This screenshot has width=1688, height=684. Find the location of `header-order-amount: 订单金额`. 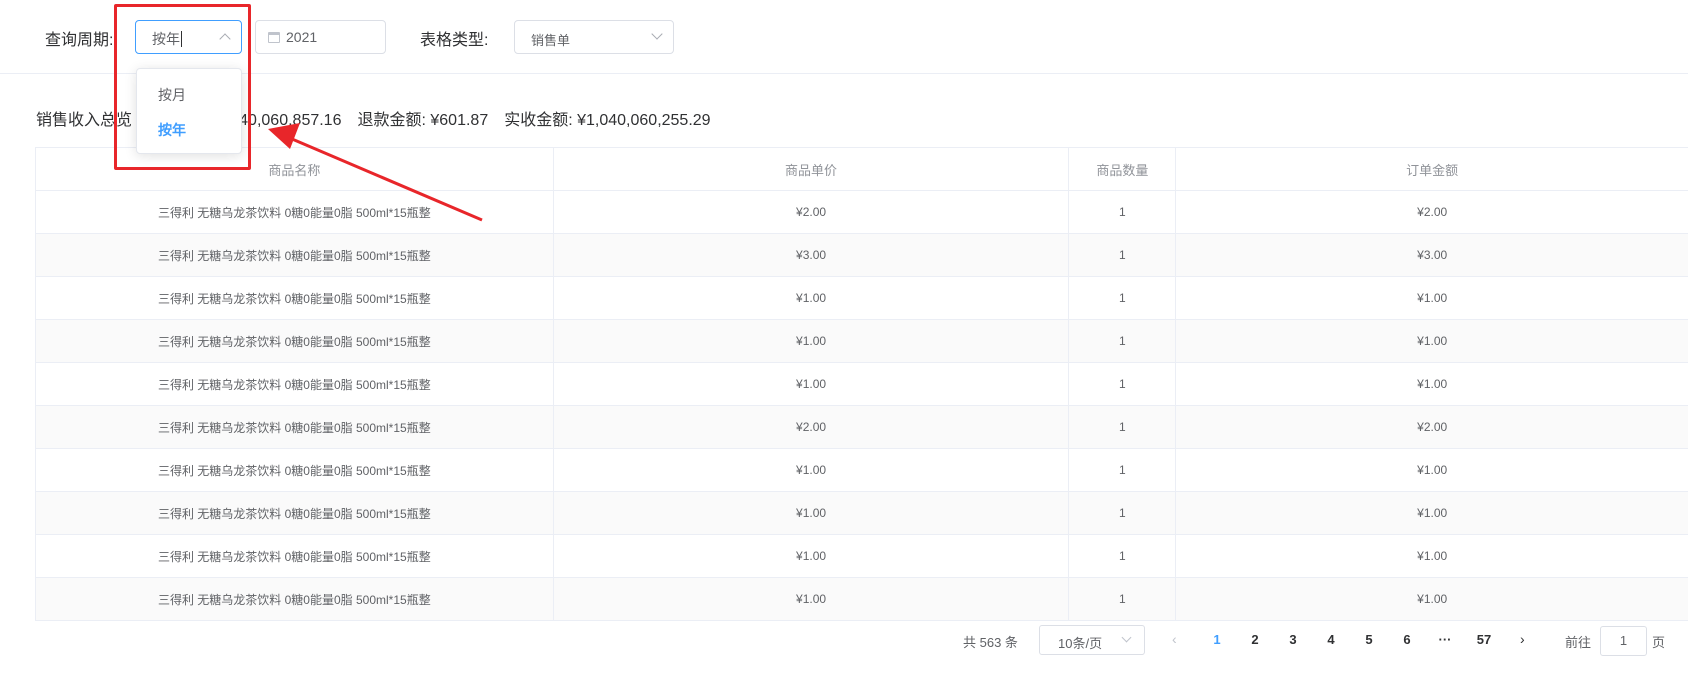

header-order-amount: 订单金额 is located at coordinates (1432, 169).